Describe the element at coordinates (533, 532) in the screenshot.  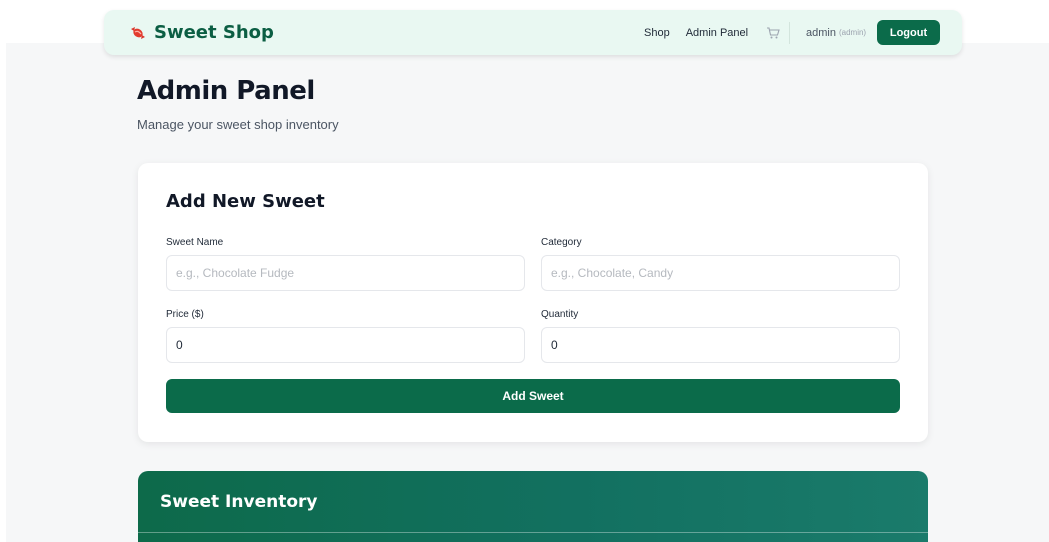
I see `inventory-divider` at that location.